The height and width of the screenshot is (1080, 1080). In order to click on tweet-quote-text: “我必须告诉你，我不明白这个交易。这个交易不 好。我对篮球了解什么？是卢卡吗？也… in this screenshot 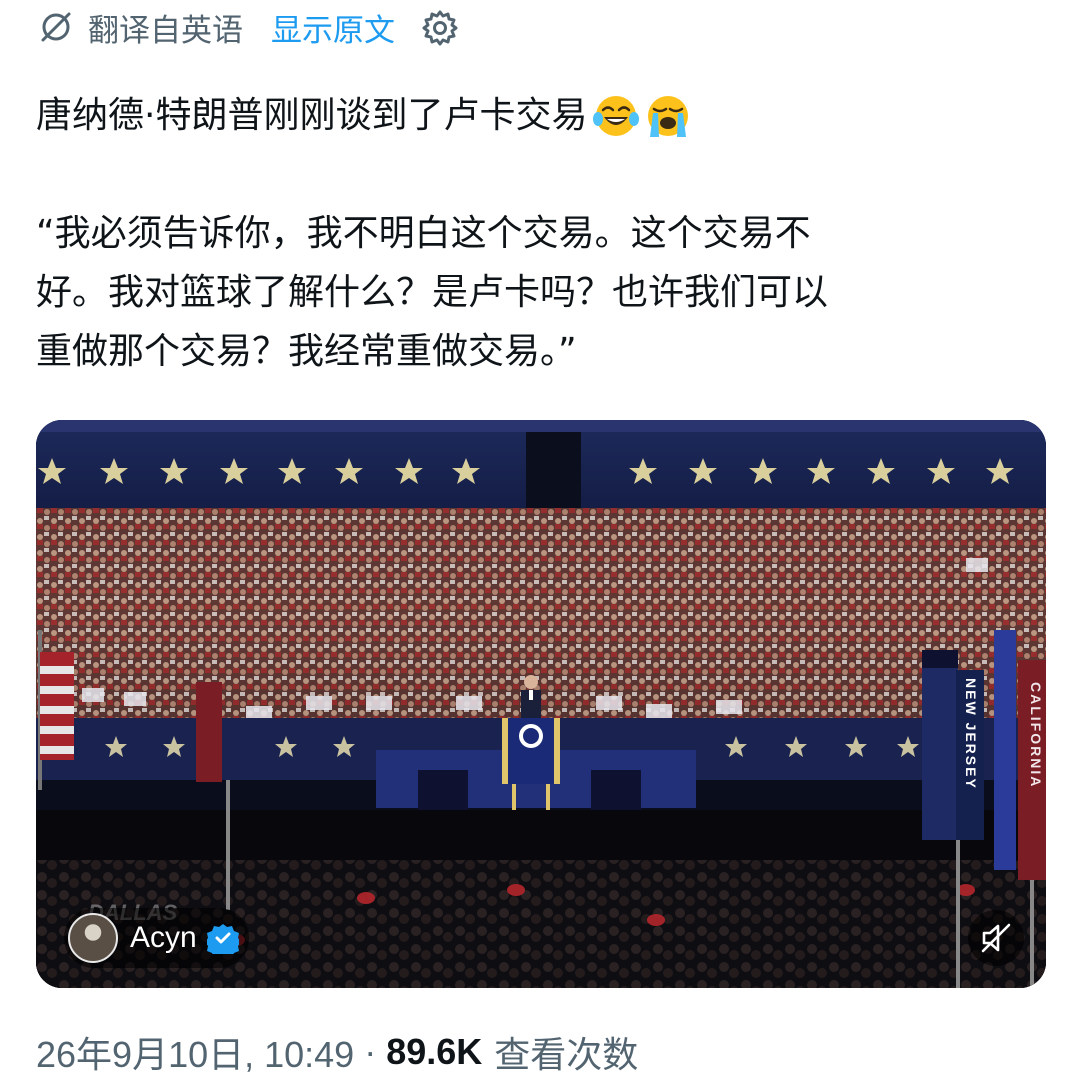, I will do `click(432, 292)`.